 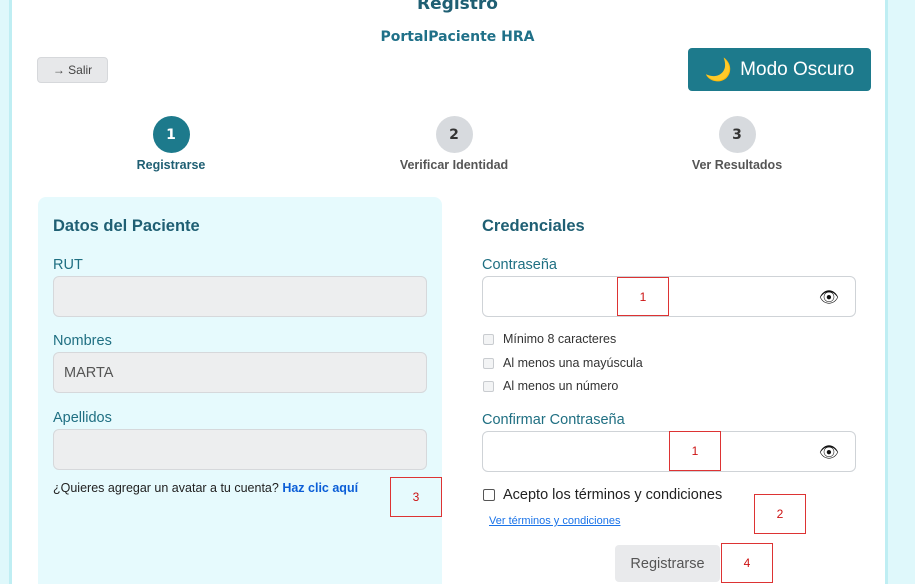 What do you see at coordinates (457, 7) in the screenshot?
I see `page-title: Registro` at bounding box center [457, 7].